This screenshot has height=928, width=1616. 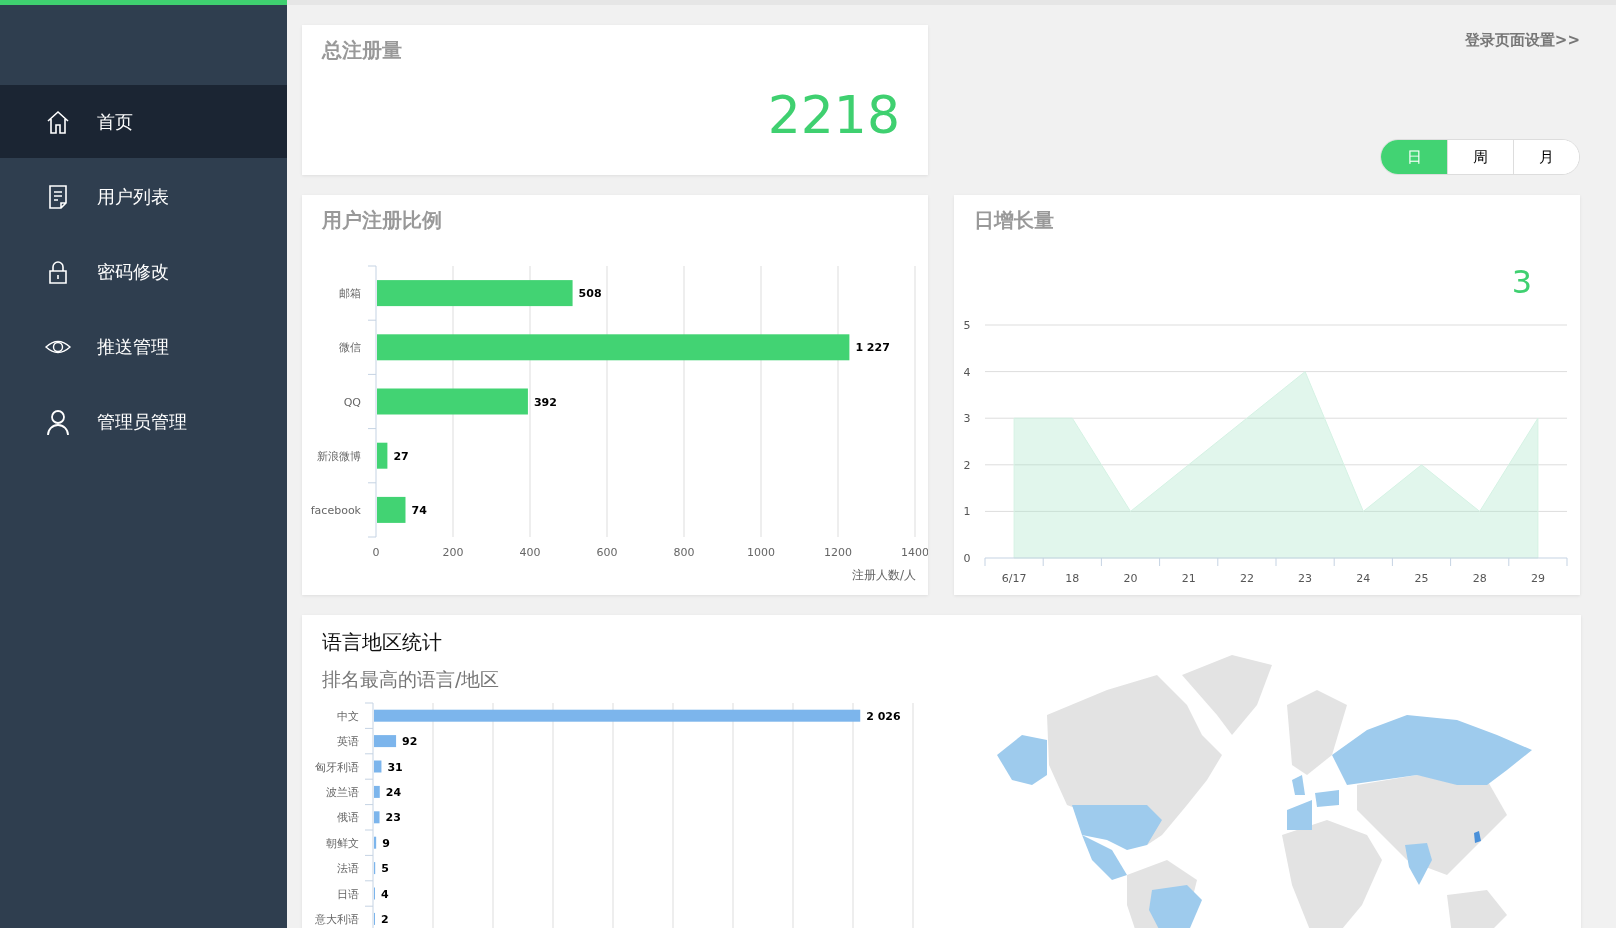 What do you see at coordinates (337, 767) in the screenshot?
I see `category-label: 匈牙利语` at bounding box center [337, 767].